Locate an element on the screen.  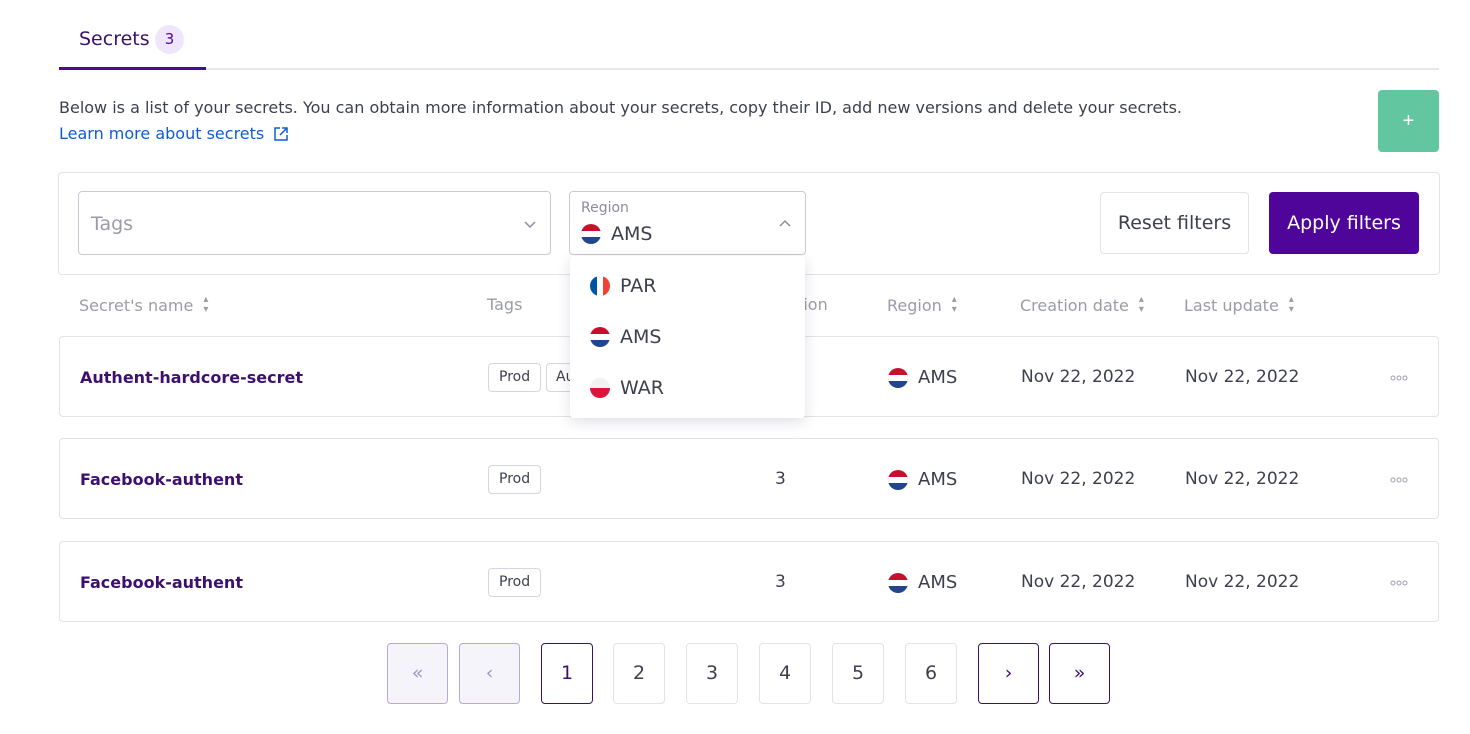
region-filter-select: Region AMS is located at coordinates (687, 223).